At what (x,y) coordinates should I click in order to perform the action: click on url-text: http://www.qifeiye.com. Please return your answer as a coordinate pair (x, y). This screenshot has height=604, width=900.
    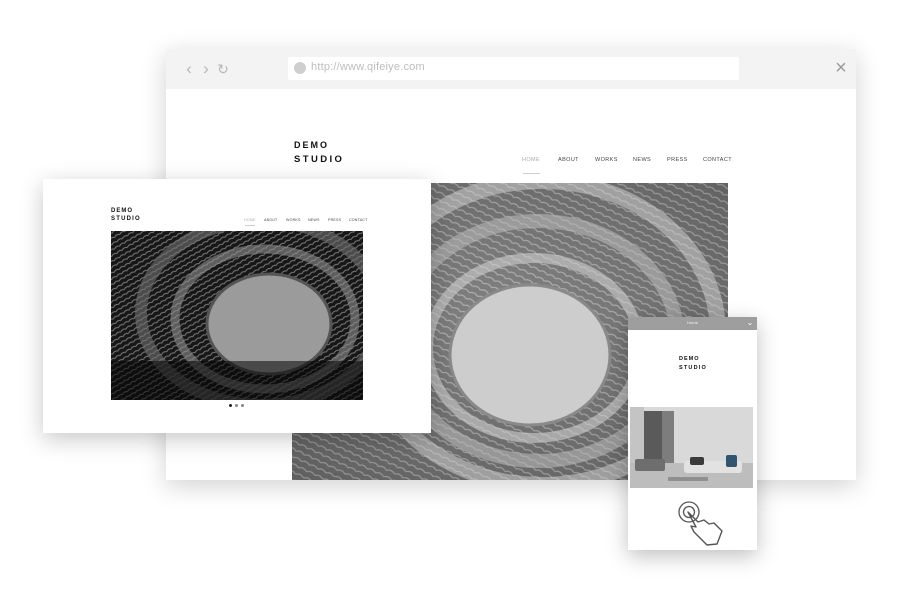
    Looking at the image, I should click on (368, 67).